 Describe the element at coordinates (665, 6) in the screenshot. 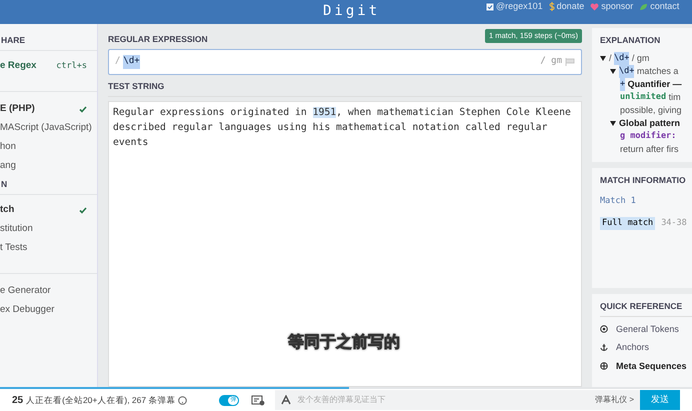

I see `header-link: contact` at that location.